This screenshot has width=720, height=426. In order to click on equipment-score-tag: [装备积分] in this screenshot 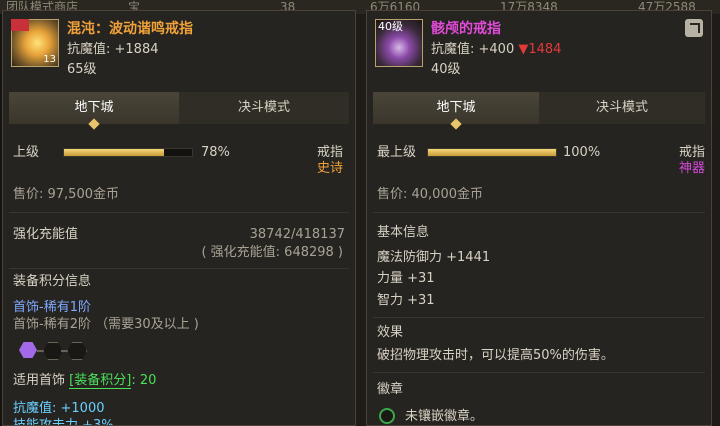, I will do `click(100, 381)`.